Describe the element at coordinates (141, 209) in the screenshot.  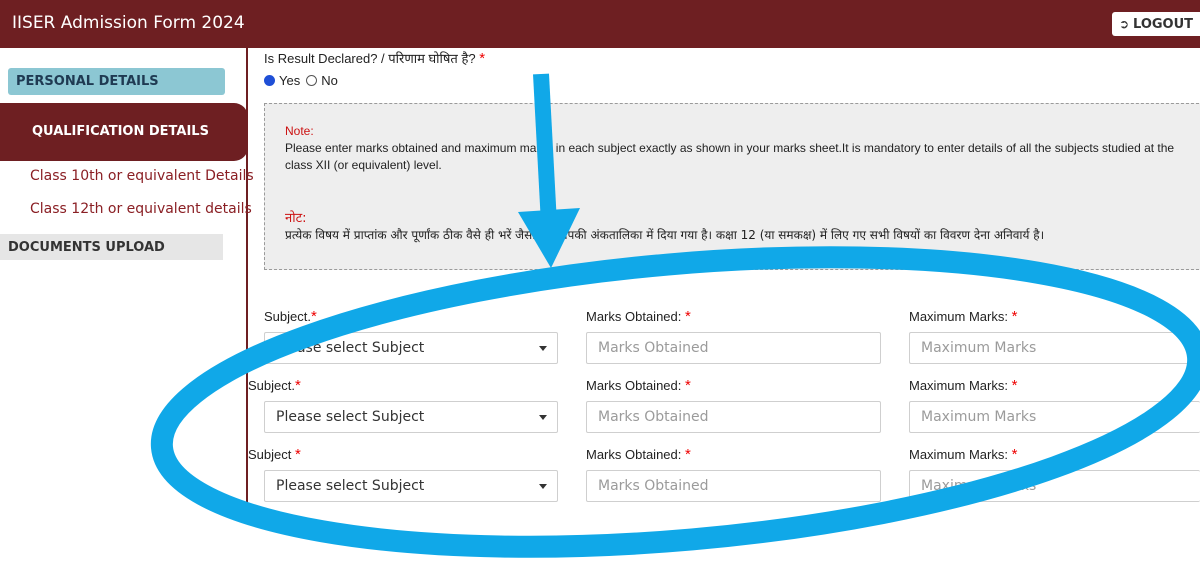
I see `sidebar-subitem-class-12: Class 12th or equivalent details` at that location.